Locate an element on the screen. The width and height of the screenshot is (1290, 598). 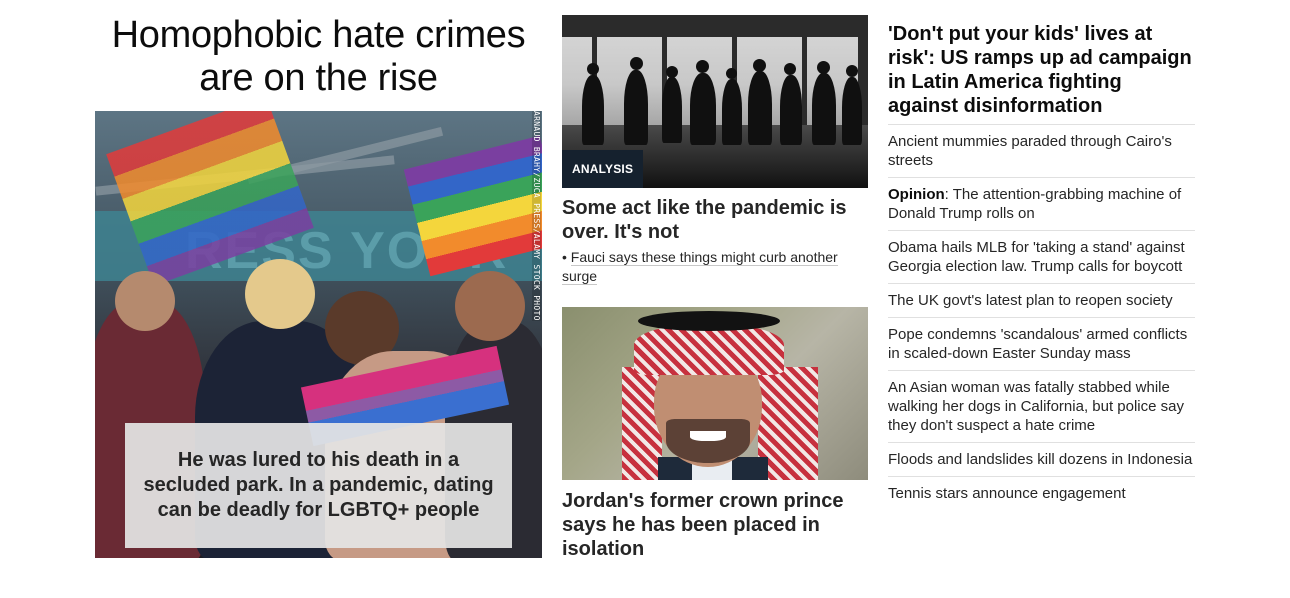
list-item: Tennis stars announce engagement is located at coordinates (1041, 493).